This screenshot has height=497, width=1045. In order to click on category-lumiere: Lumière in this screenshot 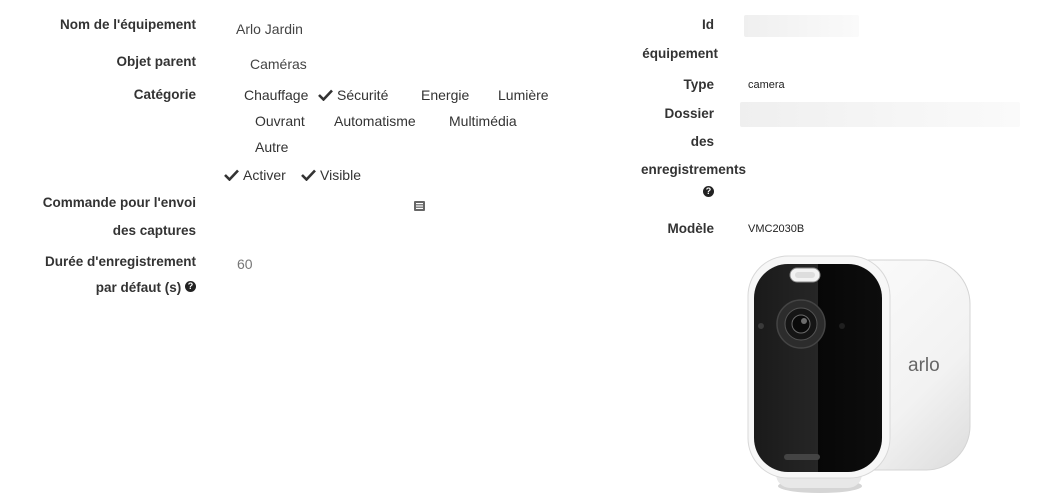, I will do `click(523, 95)`.